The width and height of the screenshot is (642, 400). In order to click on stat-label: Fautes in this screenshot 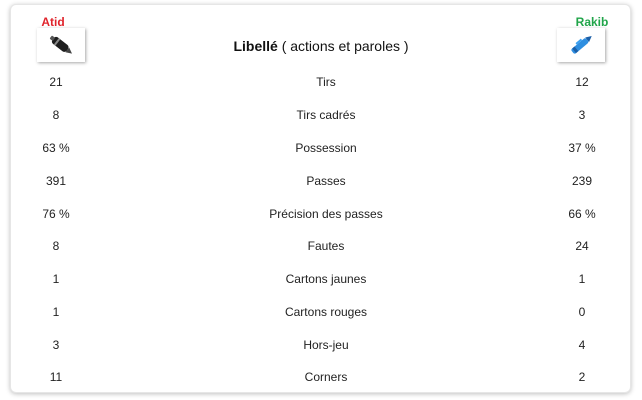, I will do `click(326, 246)`.